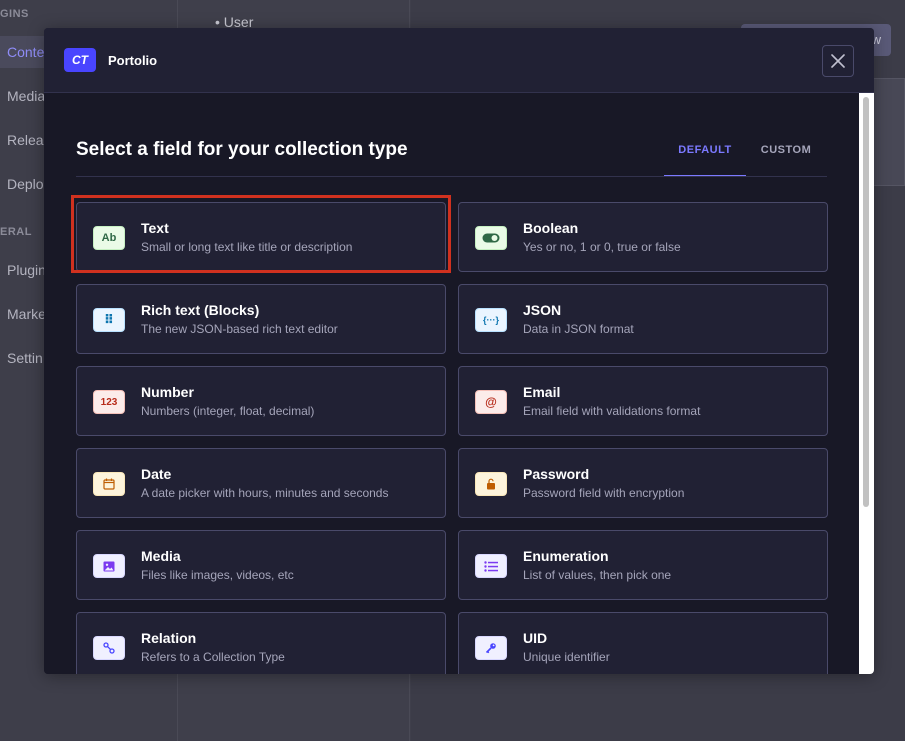  I want to click on collection-type-badge: CT, so click(80, 60).